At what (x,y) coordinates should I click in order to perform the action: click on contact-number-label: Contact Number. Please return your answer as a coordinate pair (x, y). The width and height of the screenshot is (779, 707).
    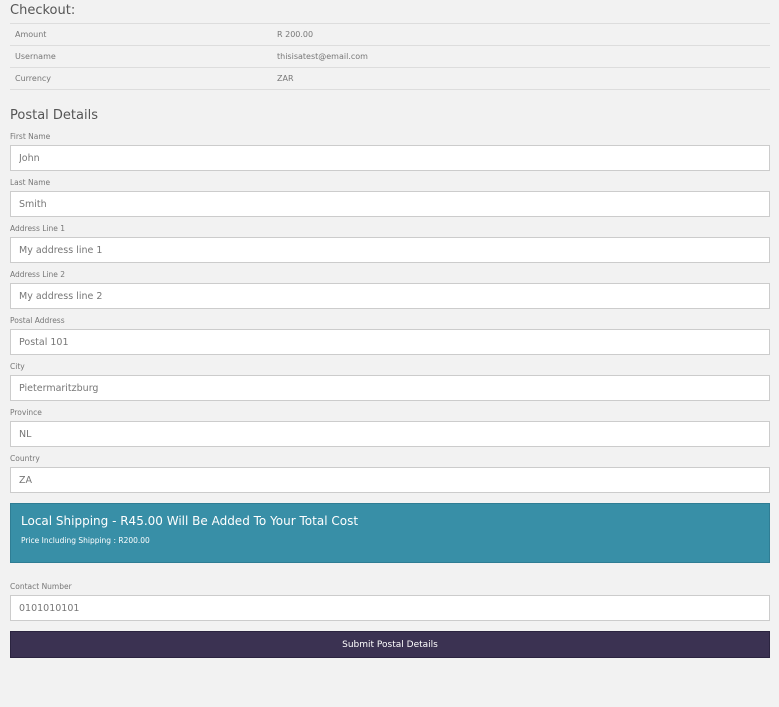
    Looking at the image, I should click on (41, 586).